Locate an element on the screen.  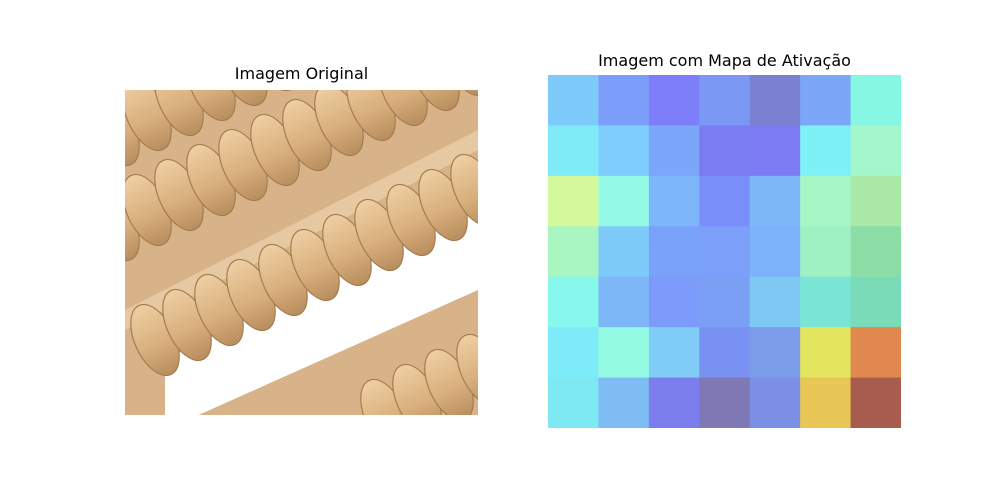
original-image-title: Imagem Original is located at coordinates (301, 73).